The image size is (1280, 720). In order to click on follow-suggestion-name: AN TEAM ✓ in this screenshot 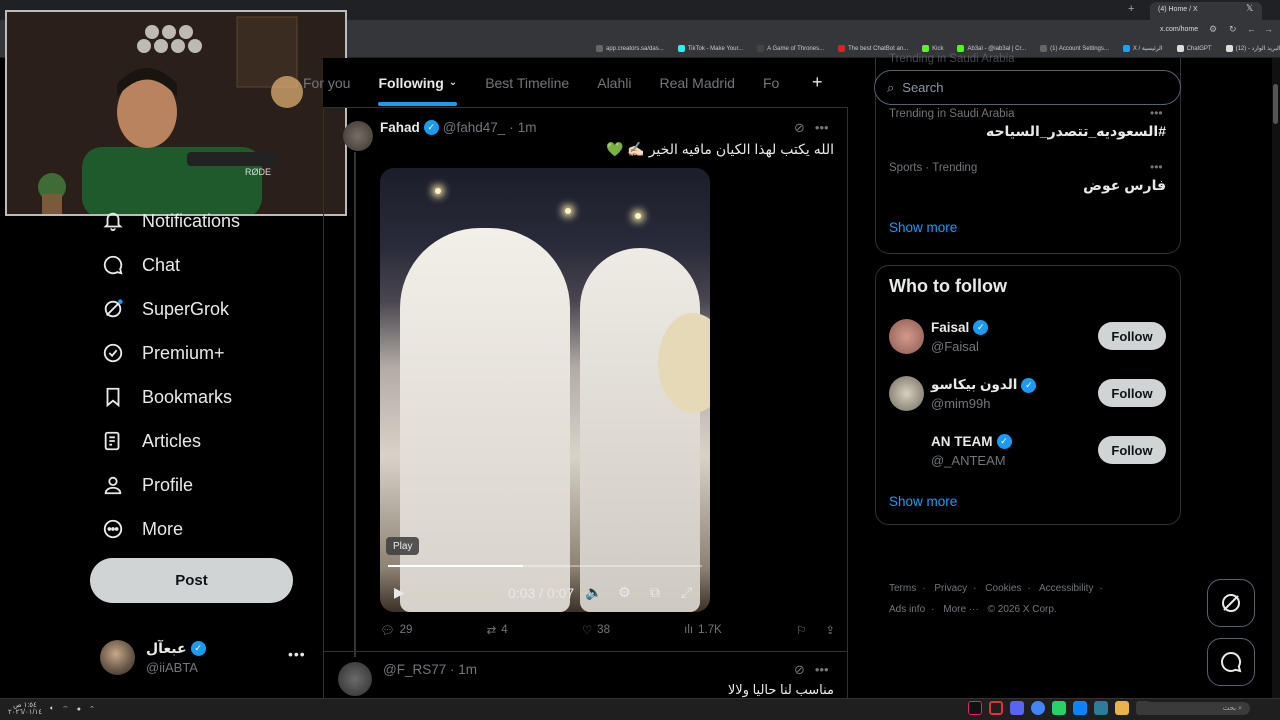, I will do `click(971, 441)`.